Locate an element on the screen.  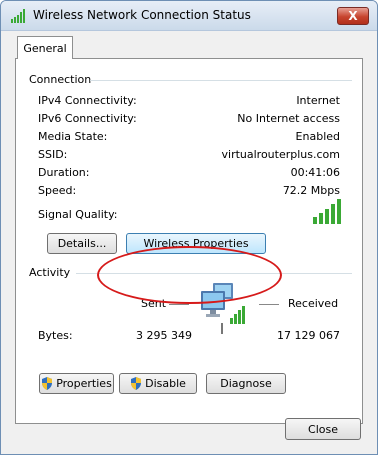
speed-label: Speed: is located at coordinates (57, 190).